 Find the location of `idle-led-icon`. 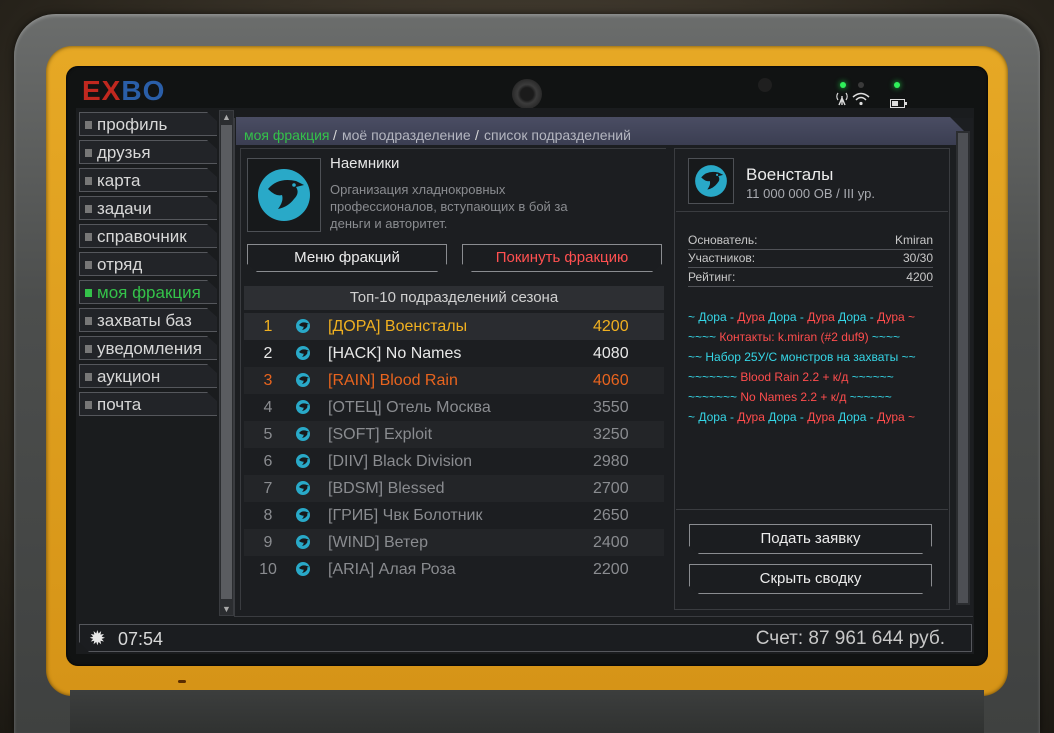

idle-led-icon is located at coordinates (861, 85).